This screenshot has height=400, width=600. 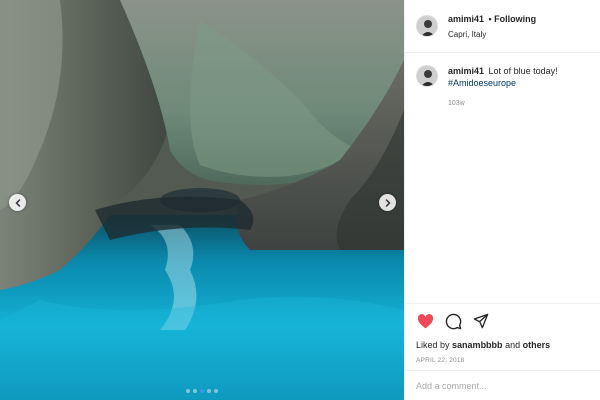 I want to click on previous-photo-button, so click(x=17, y=202).